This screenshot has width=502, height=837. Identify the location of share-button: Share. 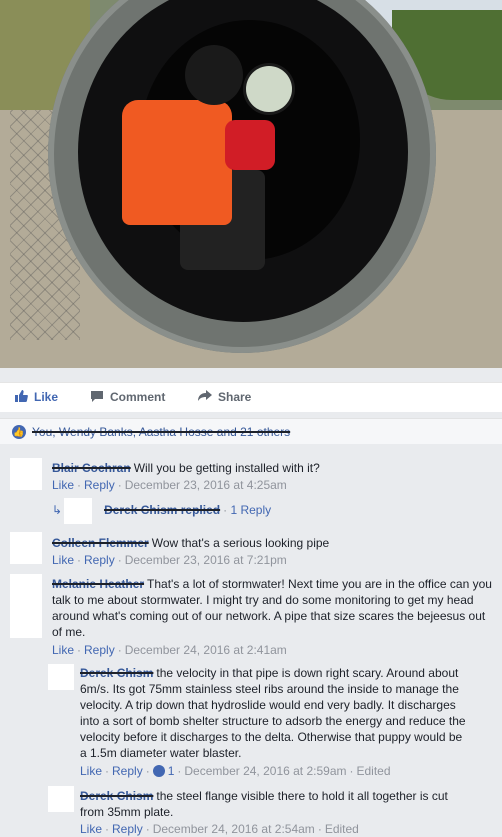
(224, 397).